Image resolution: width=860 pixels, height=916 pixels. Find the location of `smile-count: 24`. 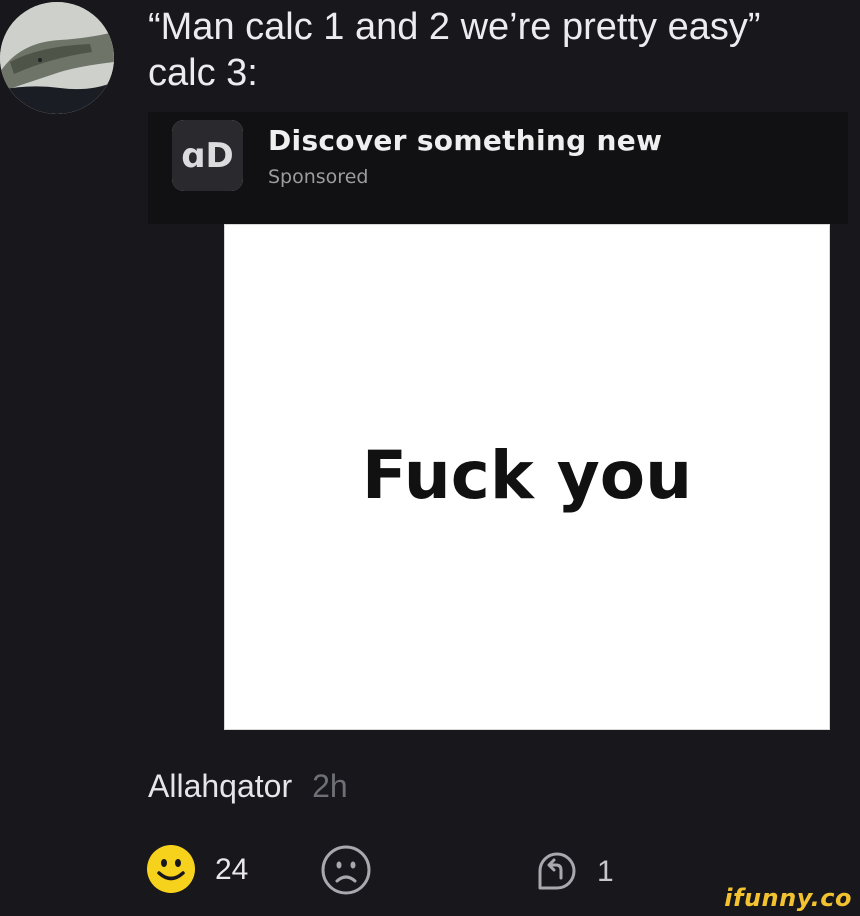

smile-count: 24 is located at coordinates (232, 869).